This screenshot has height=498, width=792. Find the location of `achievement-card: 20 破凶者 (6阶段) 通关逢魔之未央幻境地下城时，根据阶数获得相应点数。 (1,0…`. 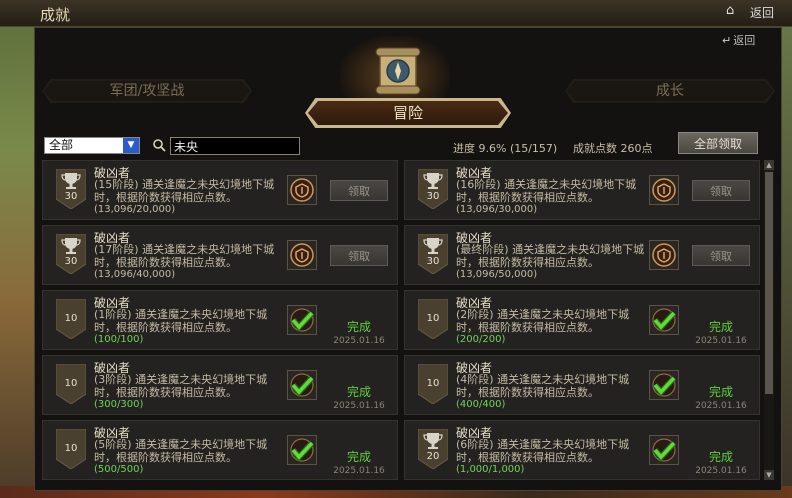

achievement-card: 20 破凶者 (6阶段) 通关逢魔之未央幻境地下城时，根据阶数获得相应点数。 (1,0… is located at coordinates (582, 450).